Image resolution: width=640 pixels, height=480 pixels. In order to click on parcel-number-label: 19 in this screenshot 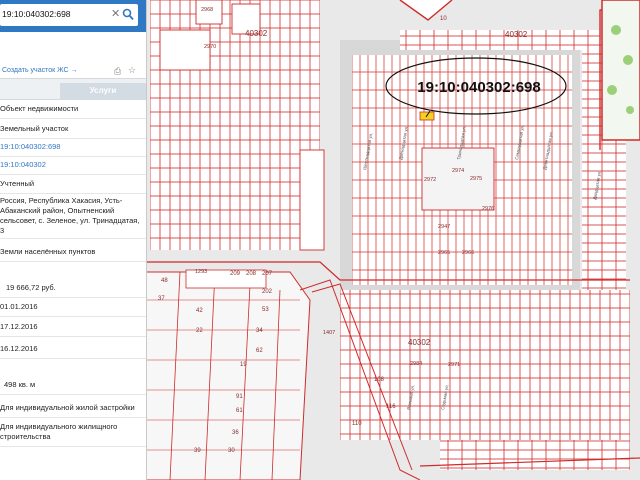, I will do `click(243, 365)`.